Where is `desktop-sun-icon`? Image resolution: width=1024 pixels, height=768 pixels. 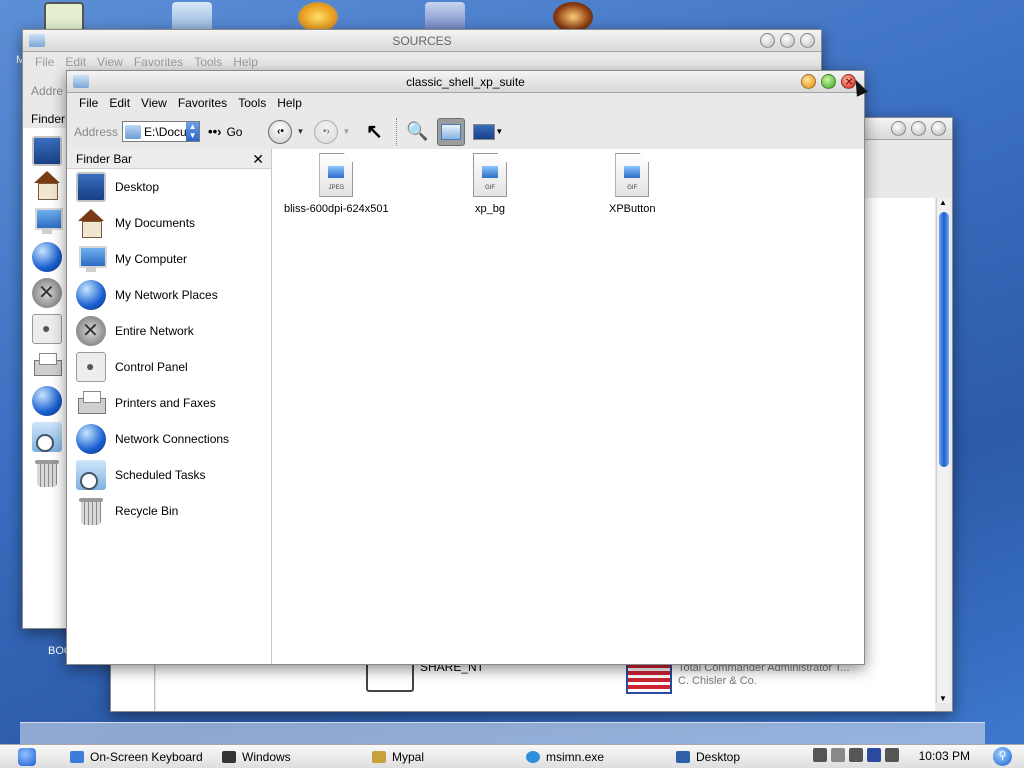 desktop-sun-icon is located at coordinates (318, 17).